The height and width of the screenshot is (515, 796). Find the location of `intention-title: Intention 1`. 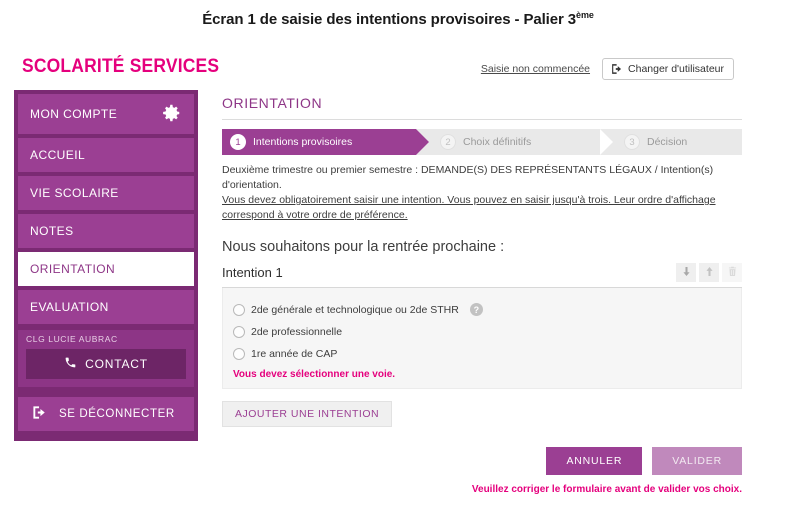

intention-title: Intention 1 is located at coordinates (252, 272).